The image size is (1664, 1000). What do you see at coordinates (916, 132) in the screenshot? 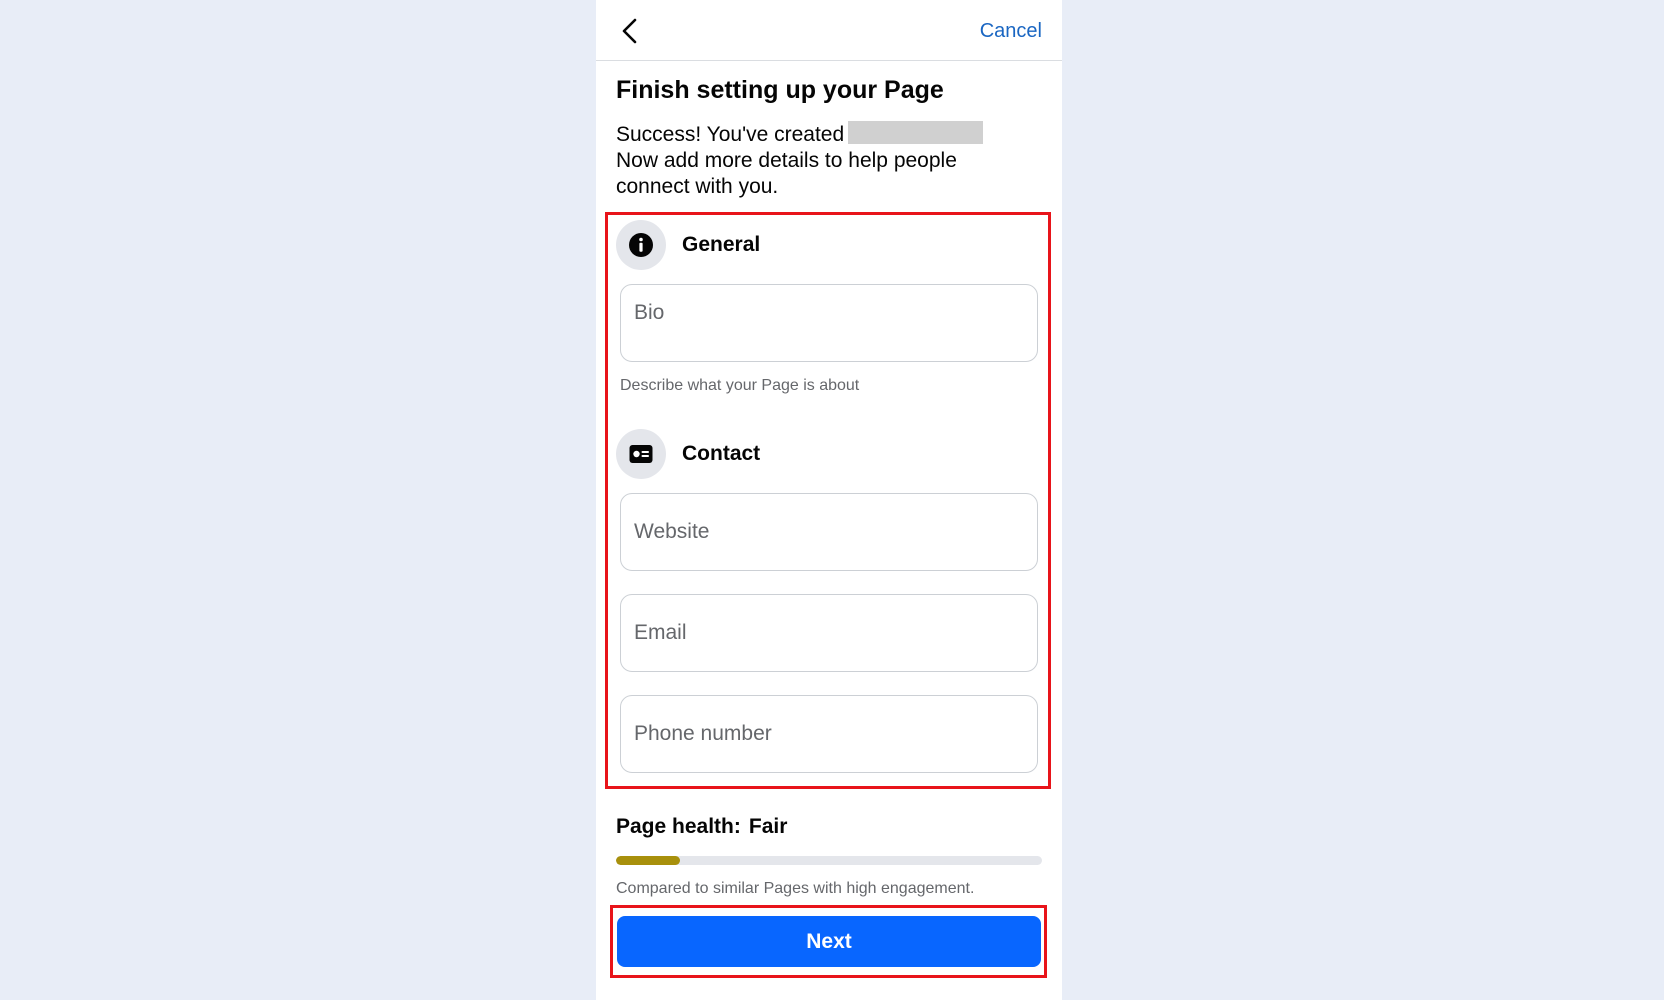
I see `redacted-page-name` at bounding box center [916, 132].